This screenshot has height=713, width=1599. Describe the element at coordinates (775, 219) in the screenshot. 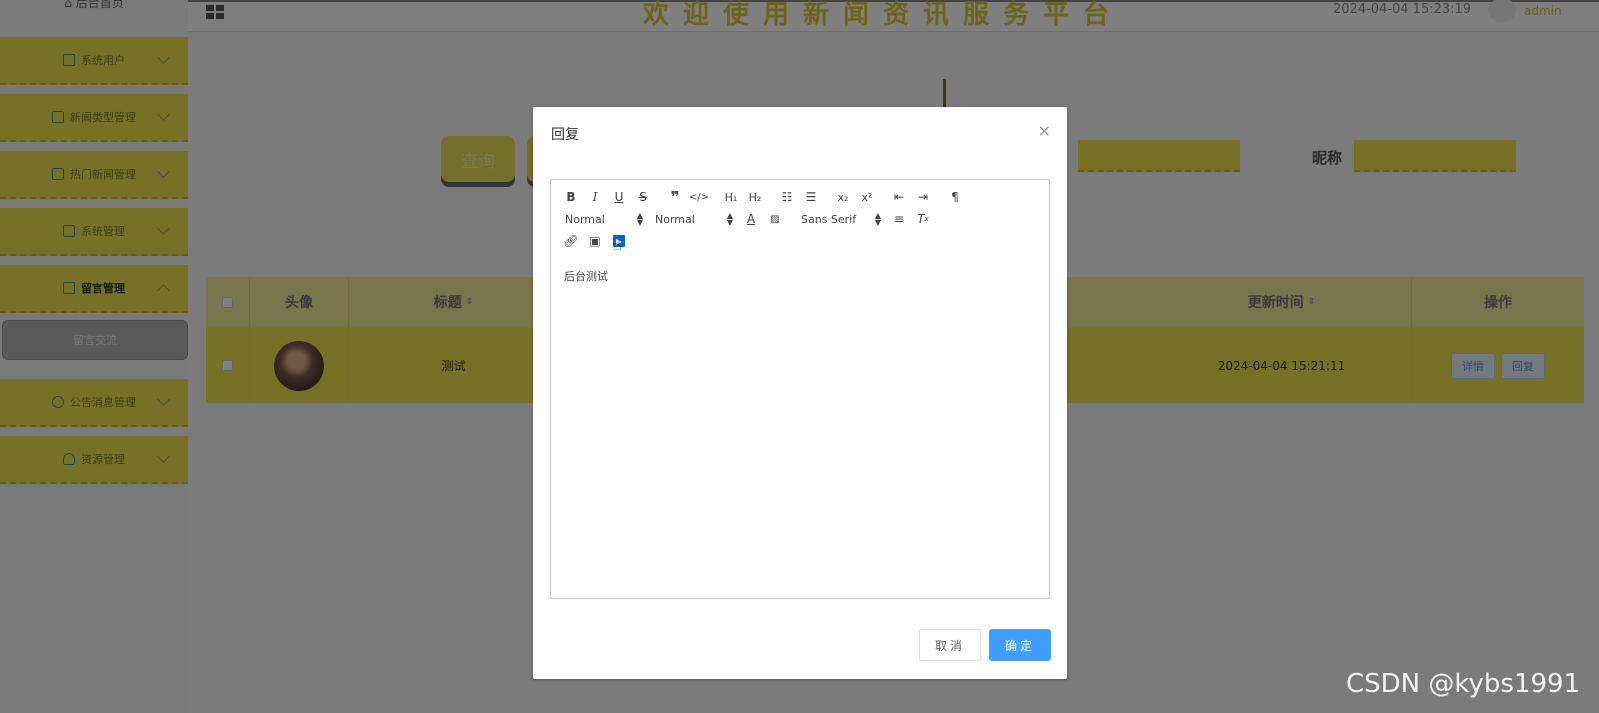

I see `background-color-icon: ▨` at that location.